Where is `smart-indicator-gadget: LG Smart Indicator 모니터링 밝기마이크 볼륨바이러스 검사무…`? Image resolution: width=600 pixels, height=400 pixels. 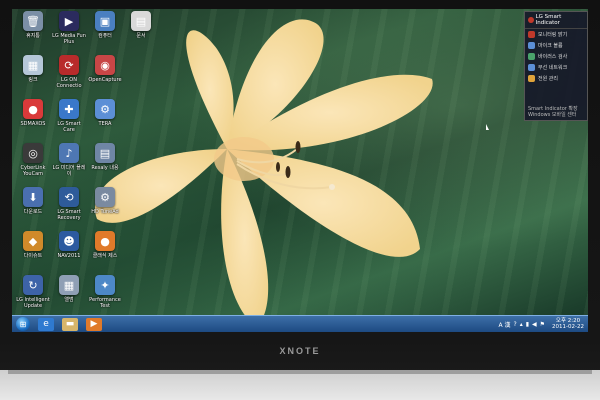
smart-indicator-gadget: LG Smart Indicator 모니터링 밝기마이크 볼륨바이러스 검사무… is located at coordinates (556, 66).